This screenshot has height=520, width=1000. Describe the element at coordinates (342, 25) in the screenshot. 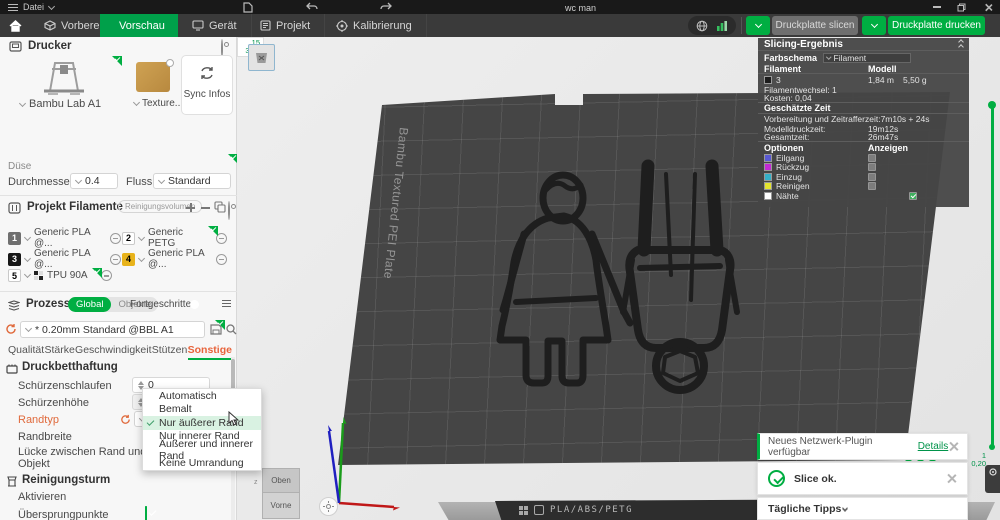

I see `calibration-icon` at that location.